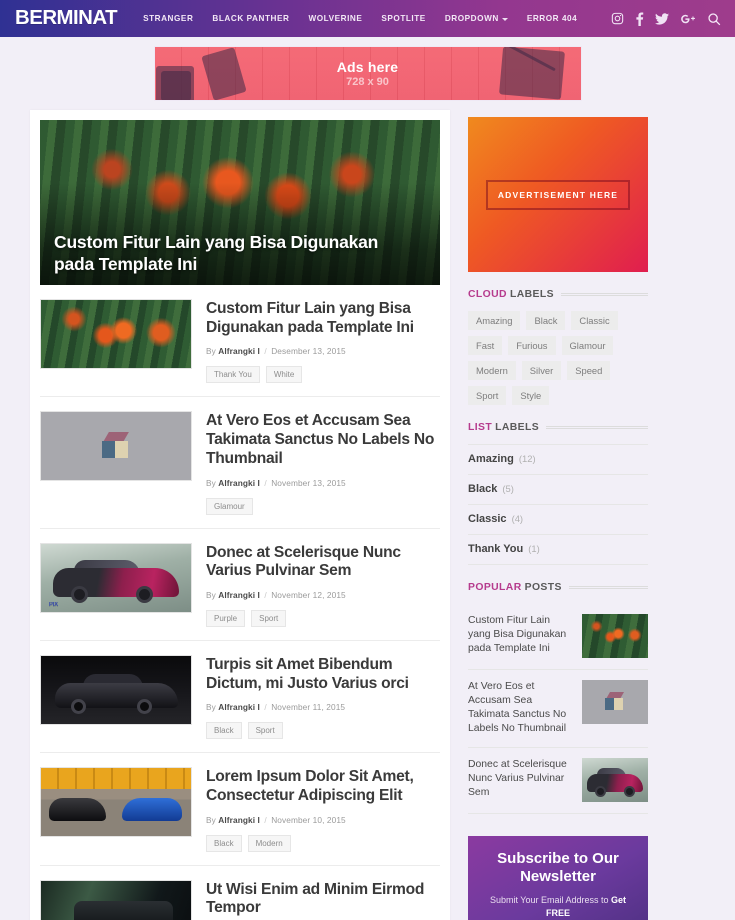  I want to click on nav-label: BLACK PANTHER, so click(251, 18).